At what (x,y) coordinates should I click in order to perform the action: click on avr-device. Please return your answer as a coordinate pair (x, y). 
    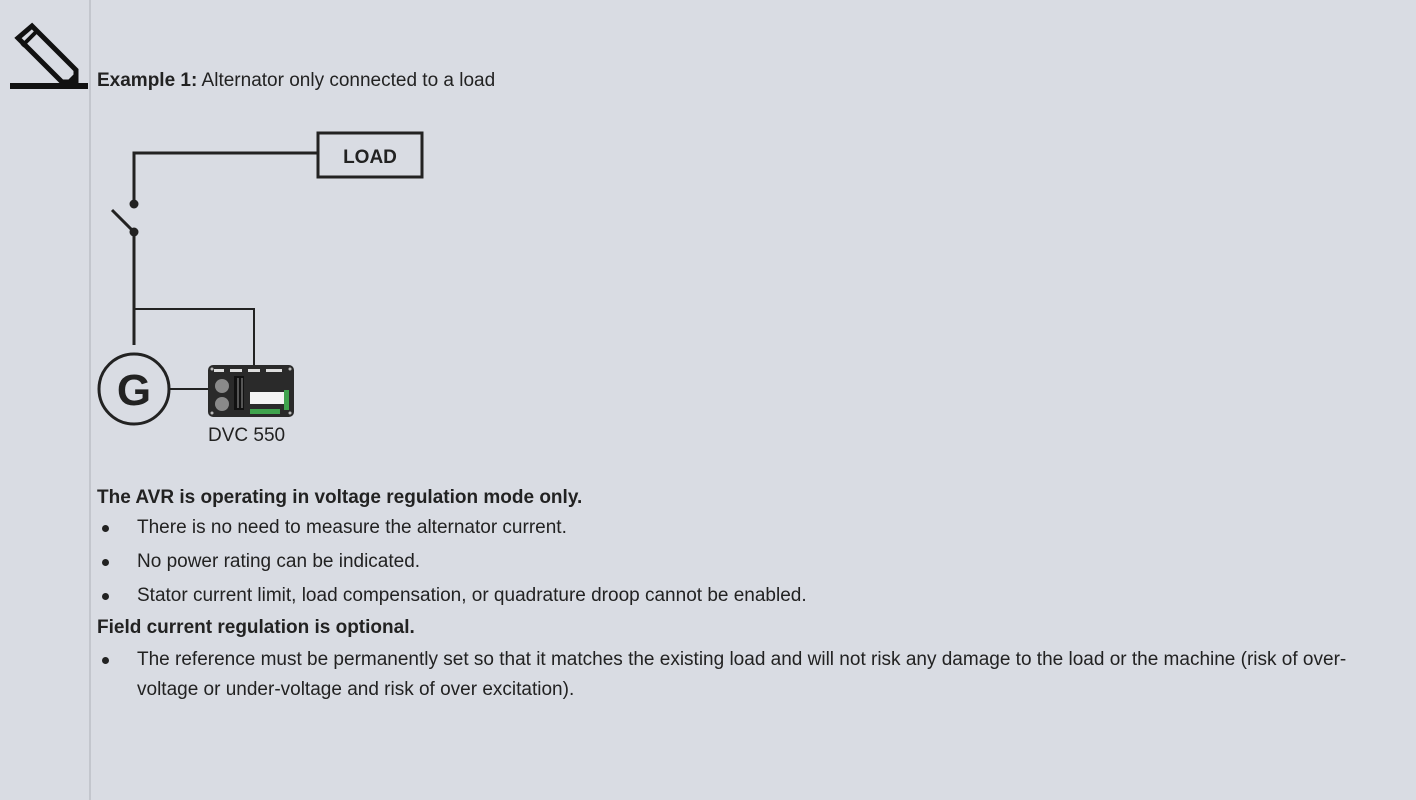
    Looking at the image, I should click on (251, 391).